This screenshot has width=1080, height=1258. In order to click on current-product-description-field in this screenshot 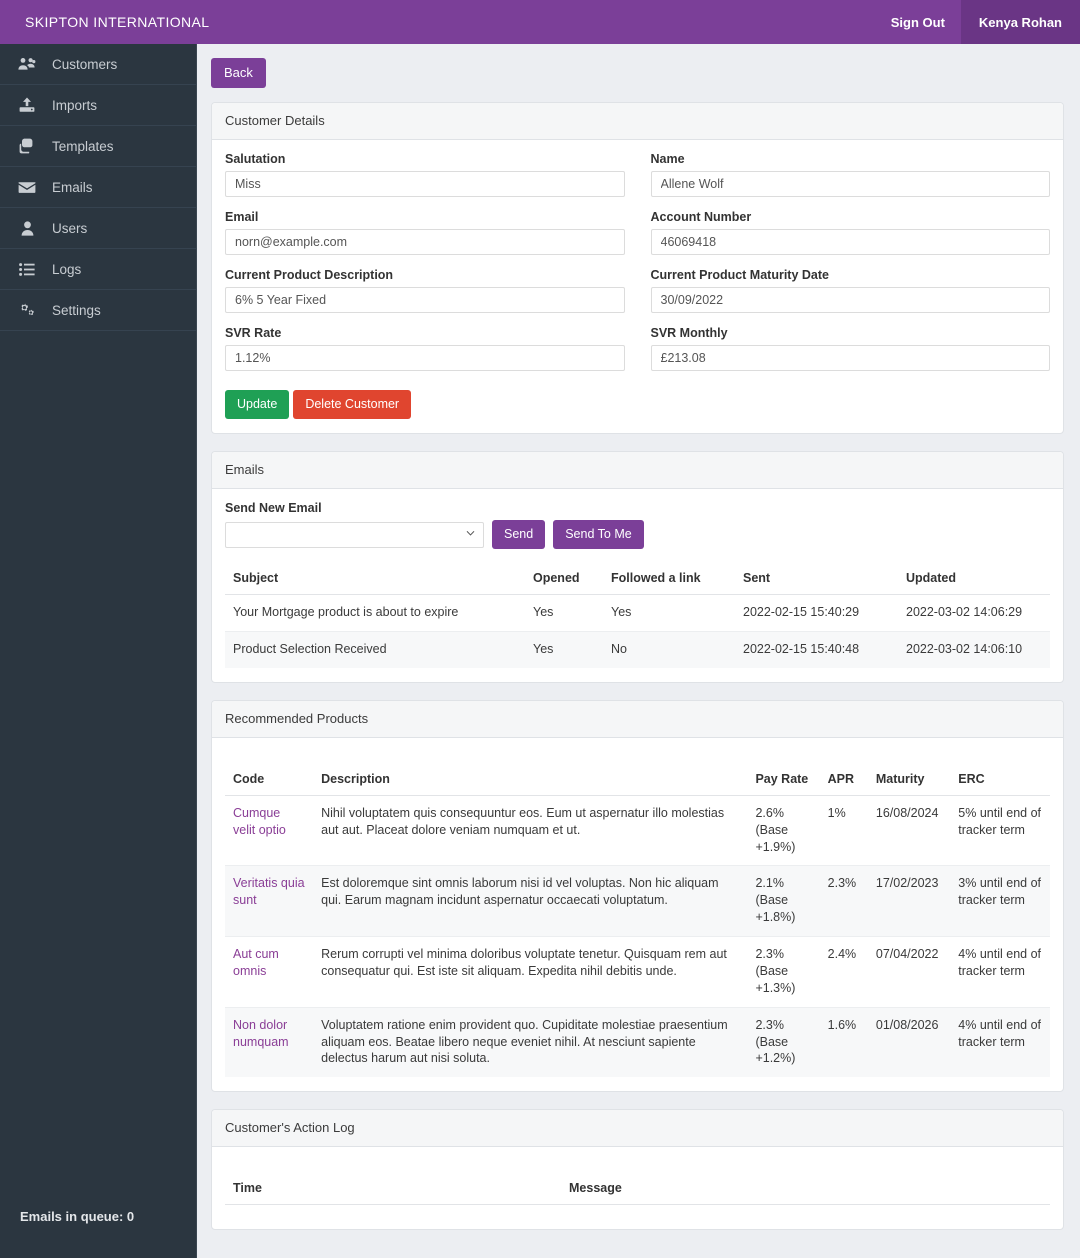, I will do `click(425, 300)`.